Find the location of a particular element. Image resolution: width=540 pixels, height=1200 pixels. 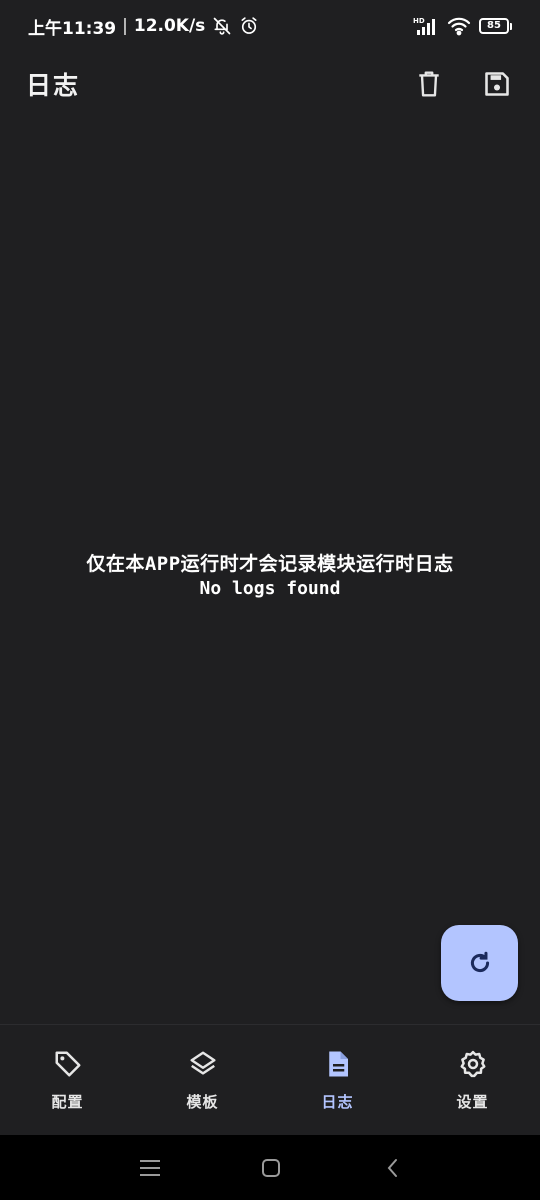

gear-icon is located at coordinates (473, 1064).